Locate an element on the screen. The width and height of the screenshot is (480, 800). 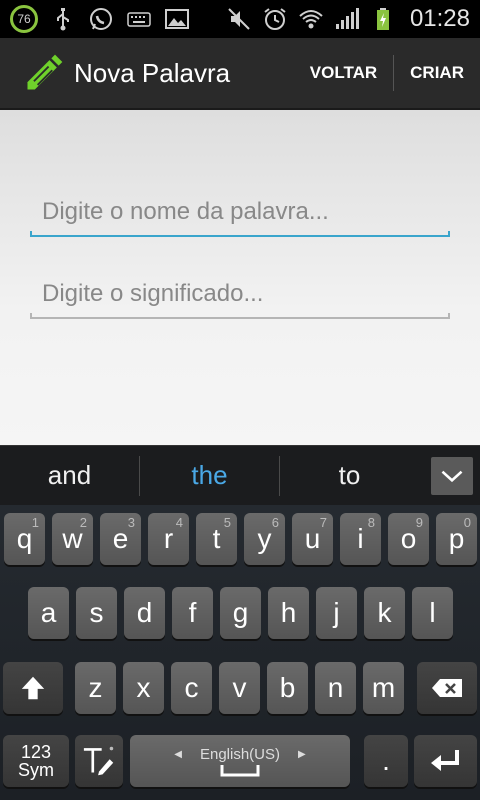
key-hint: 5 is located at coordinates (227, 522).